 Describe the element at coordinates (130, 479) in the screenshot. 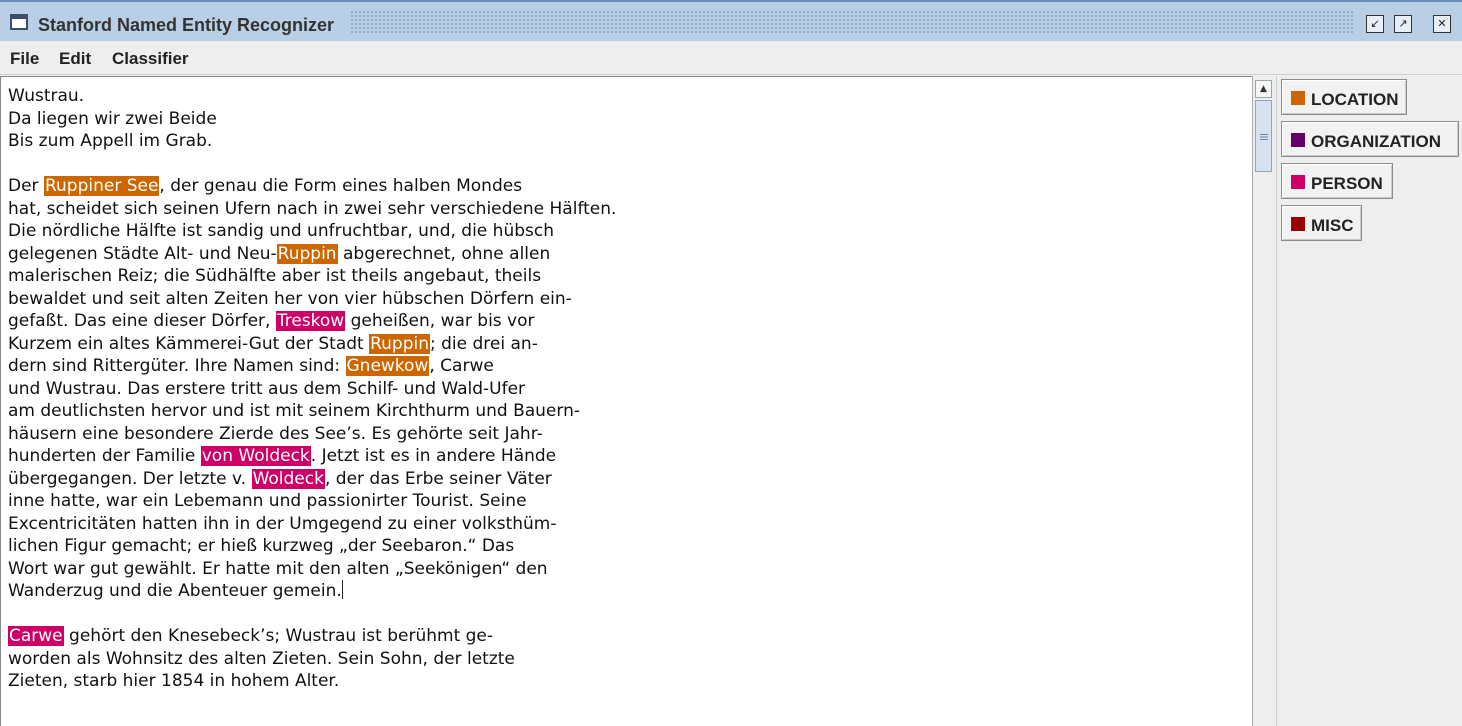

I see `text-segment: übergegangen. Der letzte v.` at that location.